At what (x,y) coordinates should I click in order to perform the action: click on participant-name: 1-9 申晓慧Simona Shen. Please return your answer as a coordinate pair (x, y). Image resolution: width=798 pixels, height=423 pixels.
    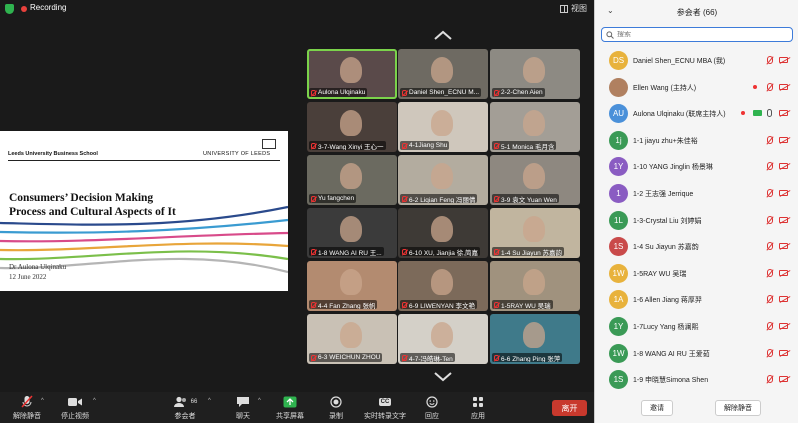
    Looking at the image, I should click on (671, 381).